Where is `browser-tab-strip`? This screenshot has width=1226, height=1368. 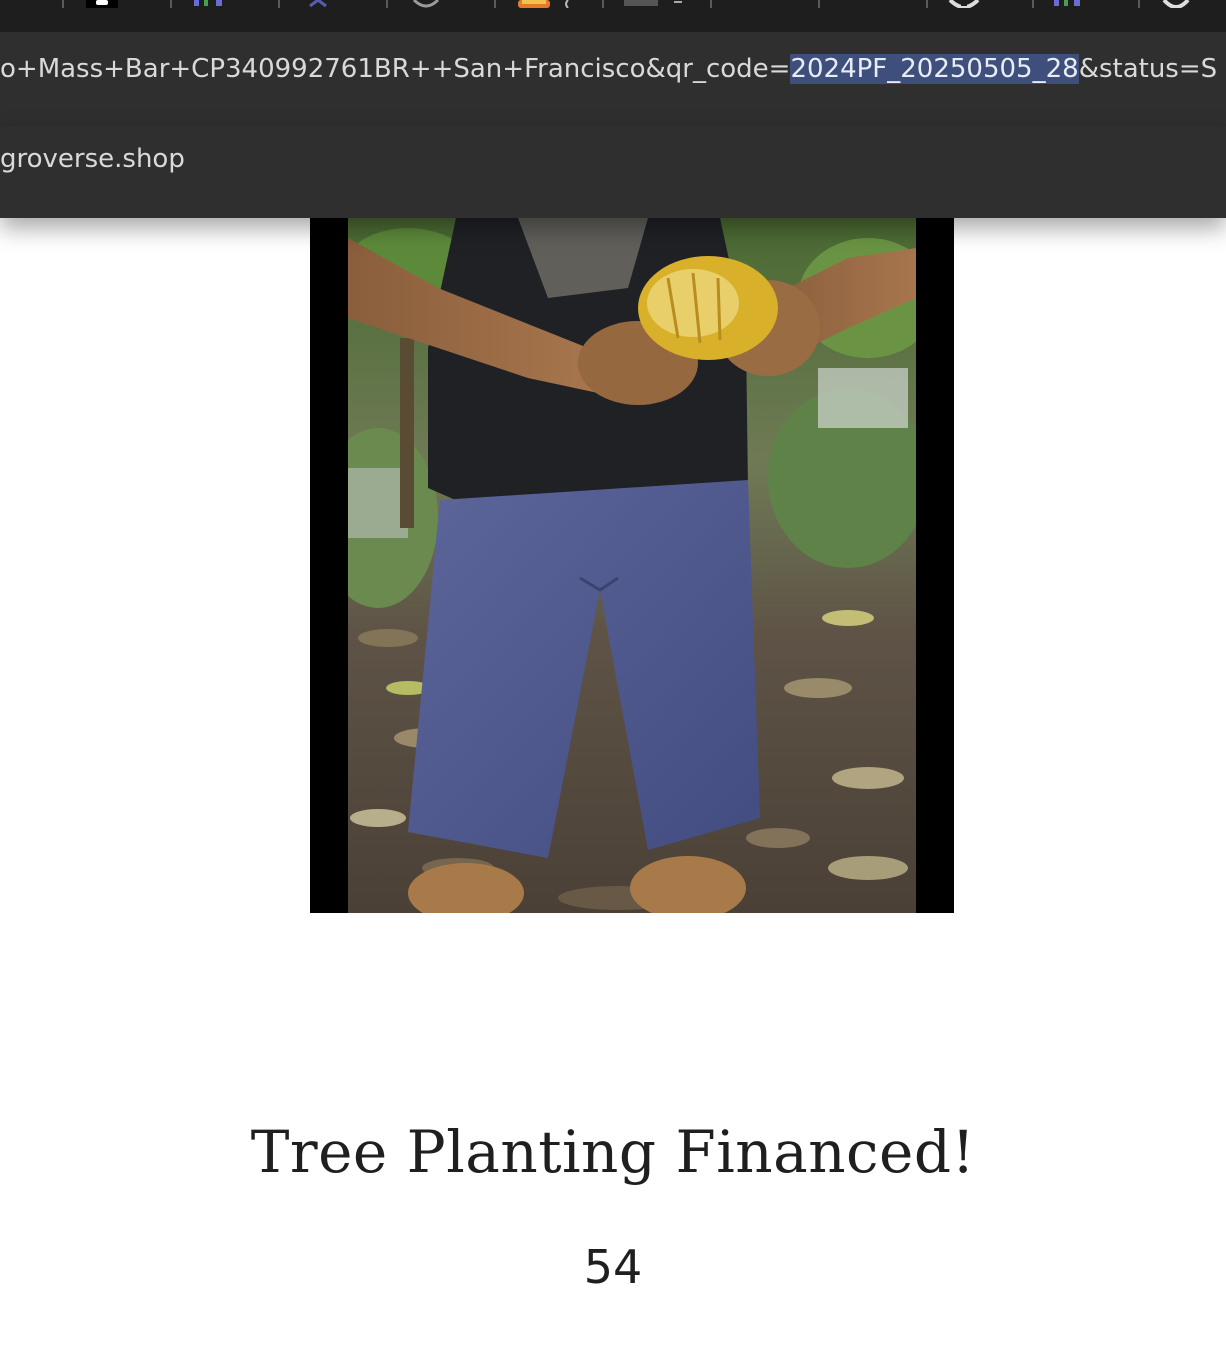 browser-tab-strip is located at coordinates (613, 16).